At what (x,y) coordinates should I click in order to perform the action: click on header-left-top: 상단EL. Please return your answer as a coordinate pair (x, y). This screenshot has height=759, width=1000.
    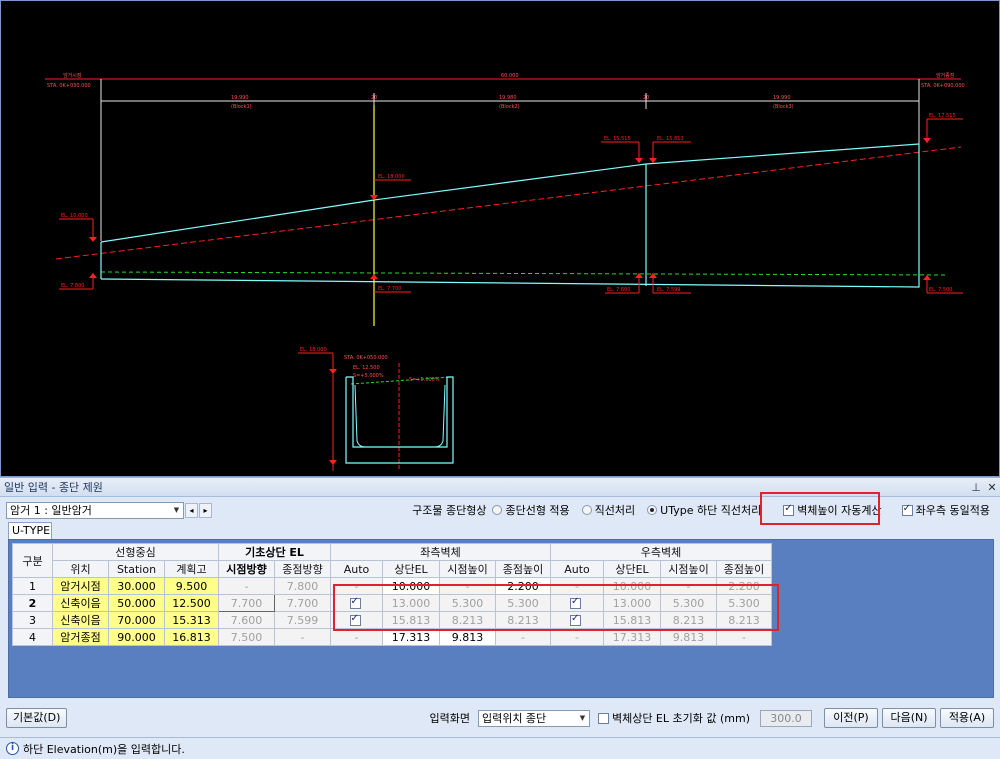
    Looking at the image, I should click on (411, 569).